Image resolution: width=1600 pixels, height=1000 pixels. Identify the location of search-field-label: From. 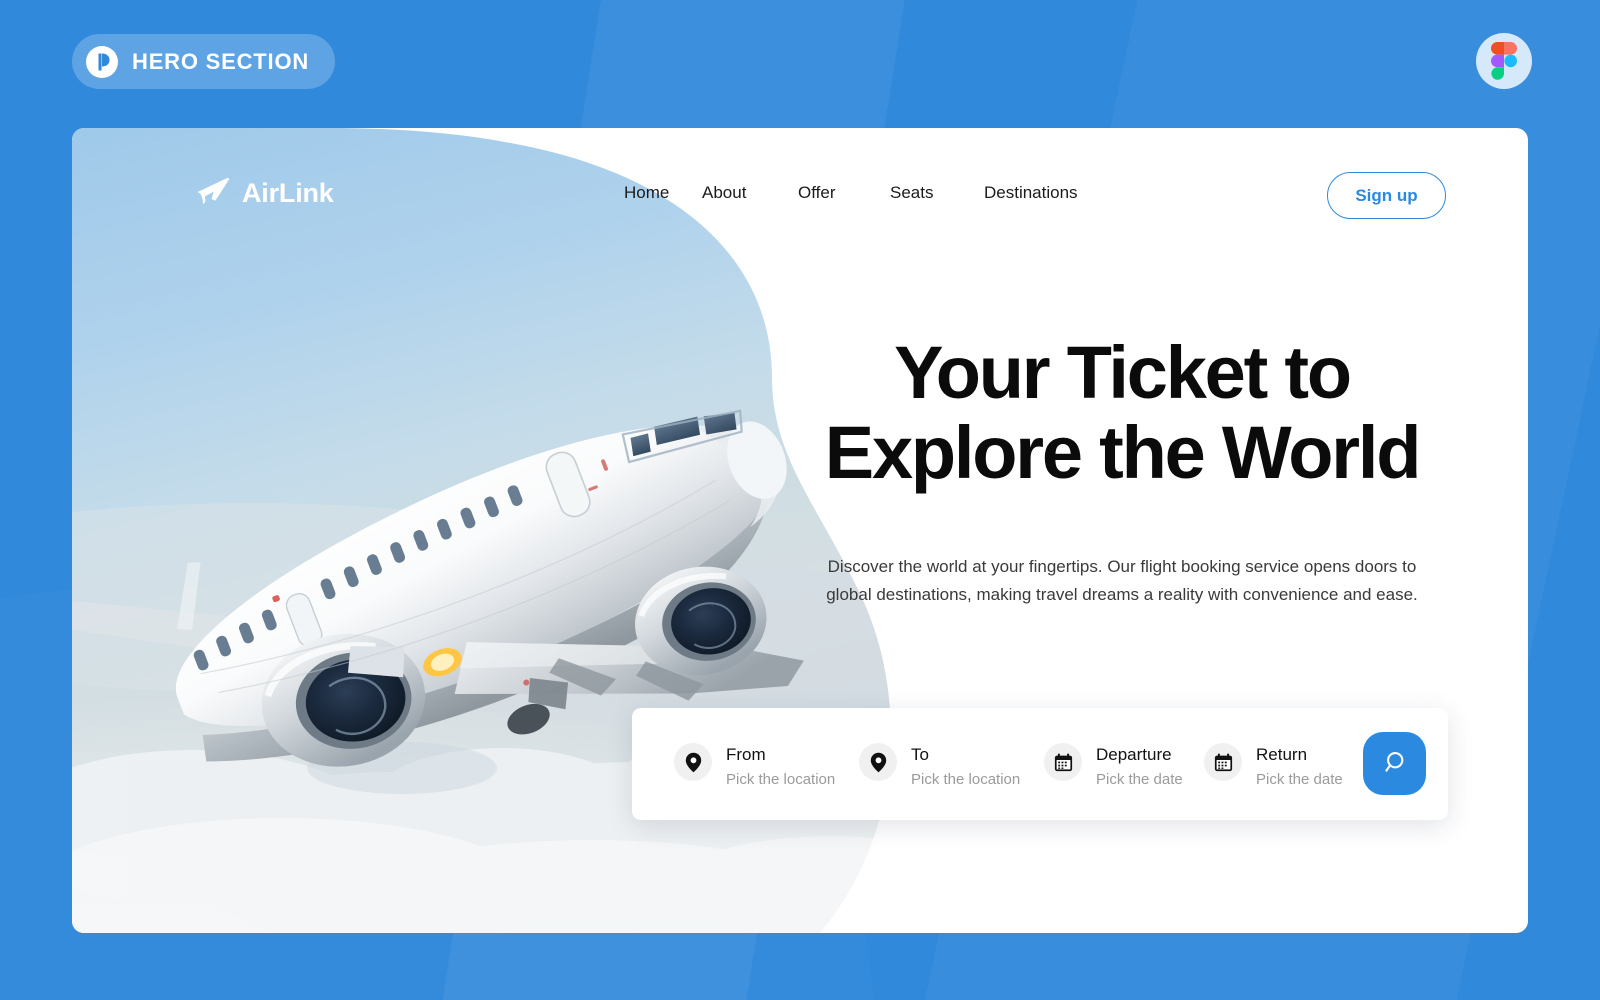
(746, 754).